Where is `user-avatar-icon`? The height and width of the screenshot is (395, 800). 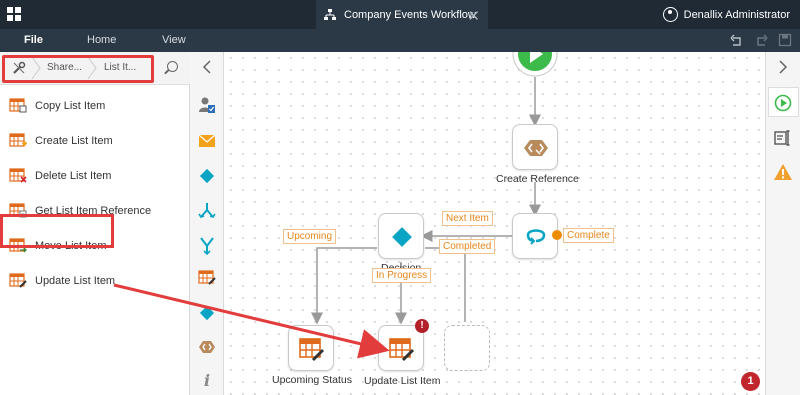 user-avatar-icon is located at coordinates (670, 14).